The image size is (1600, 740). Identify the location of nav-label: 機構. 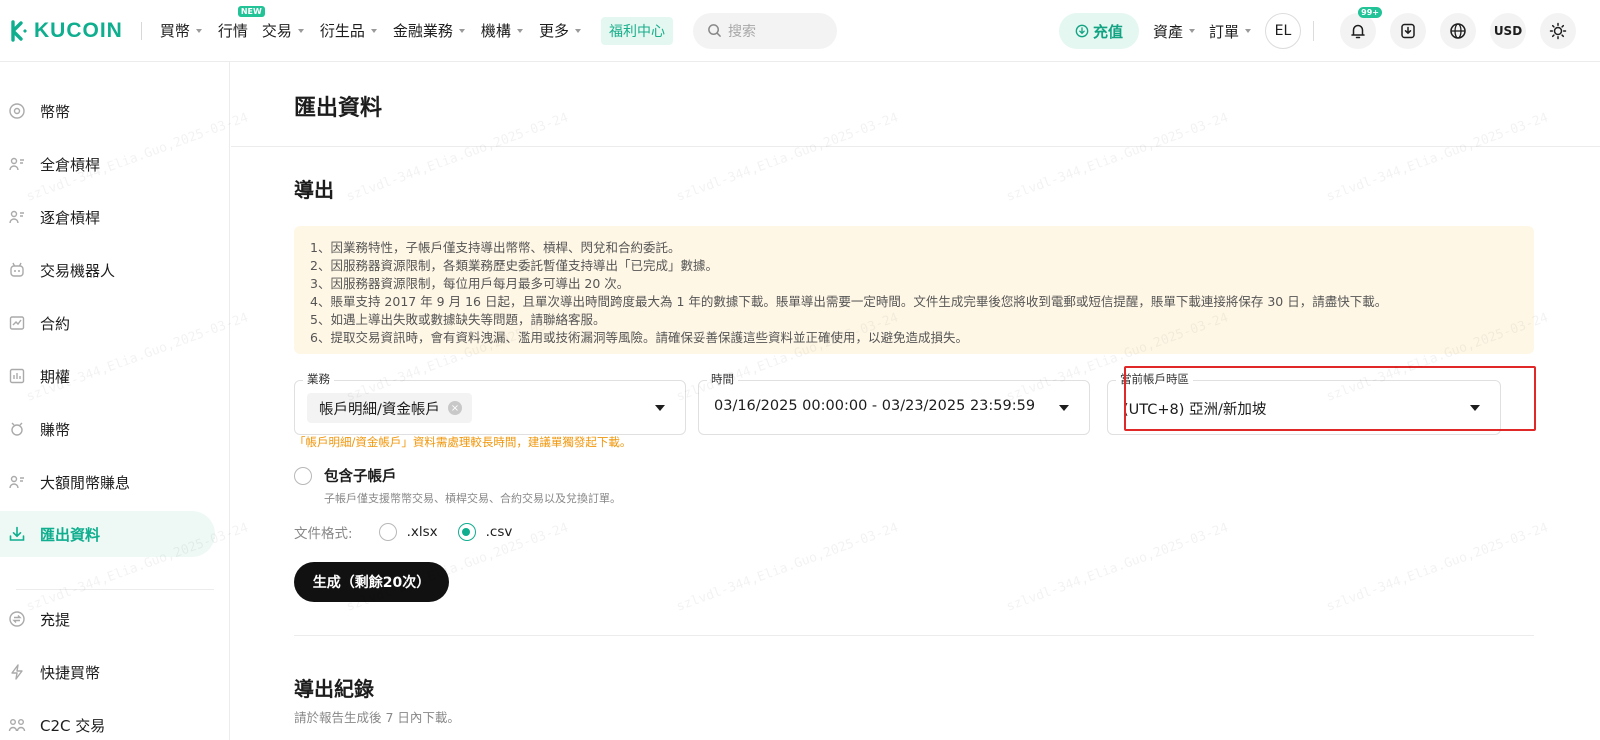
(495, 31).